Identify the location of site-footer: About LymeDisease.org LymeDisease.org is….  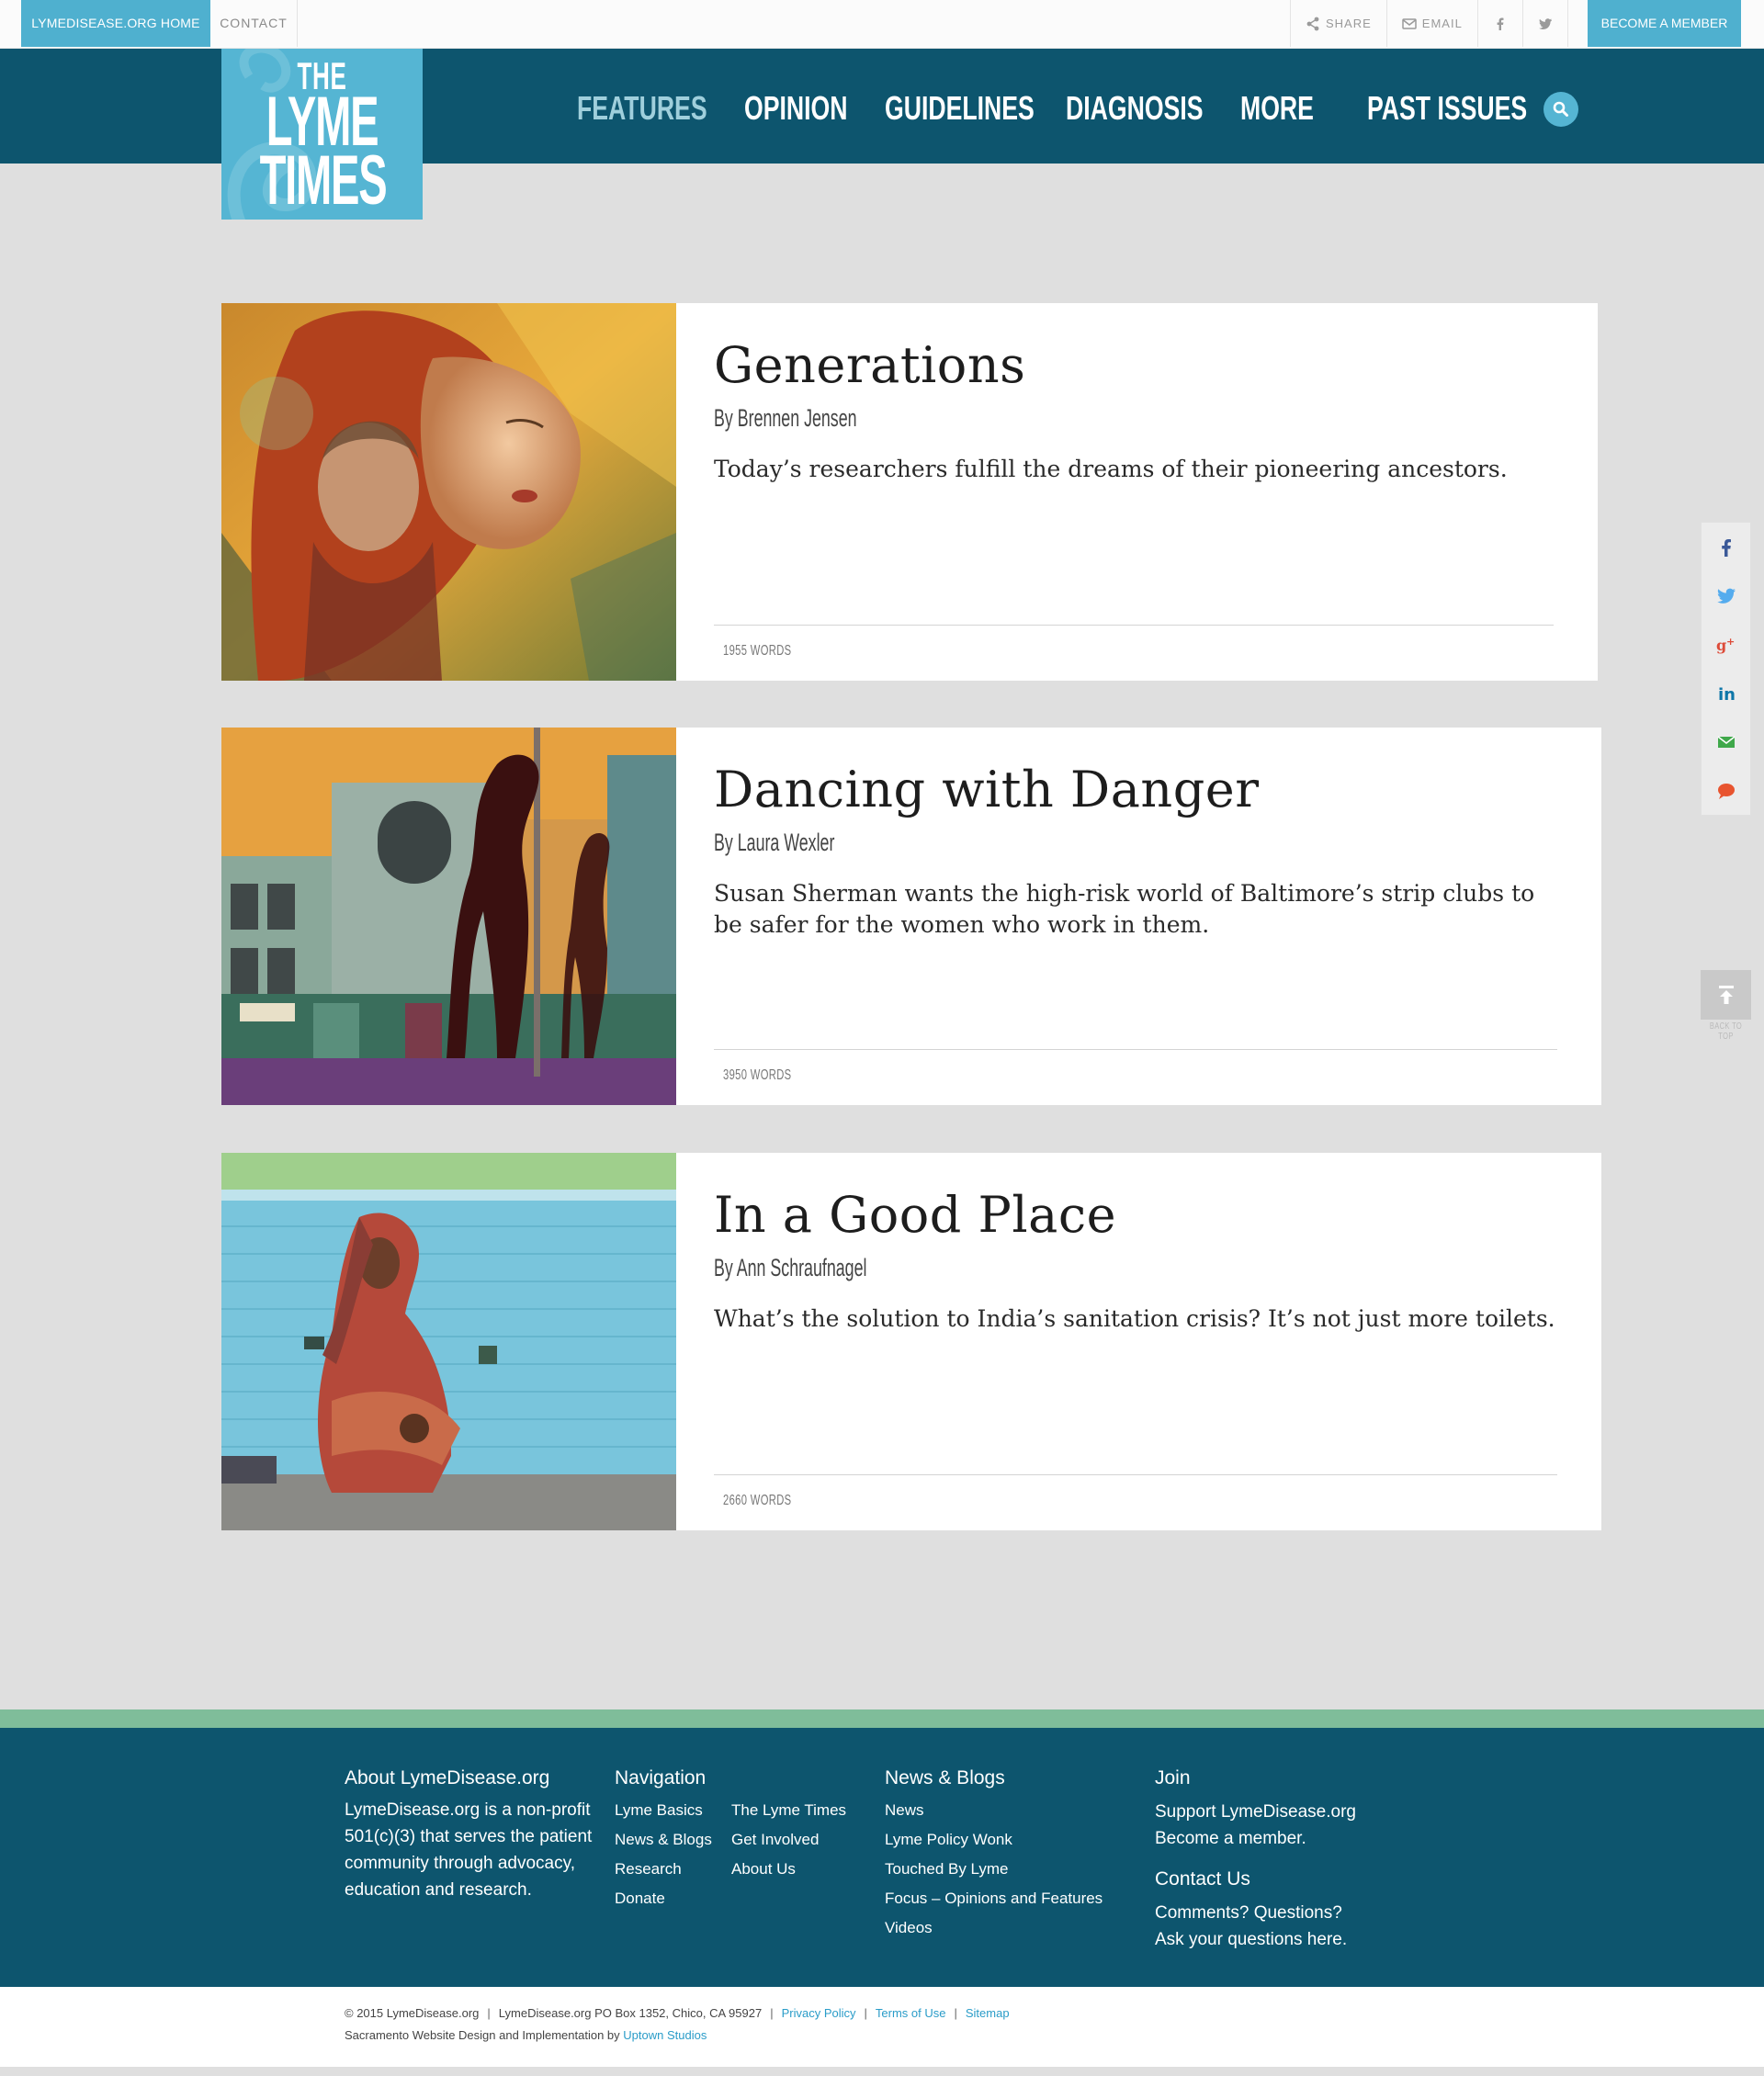
(882, 1857).